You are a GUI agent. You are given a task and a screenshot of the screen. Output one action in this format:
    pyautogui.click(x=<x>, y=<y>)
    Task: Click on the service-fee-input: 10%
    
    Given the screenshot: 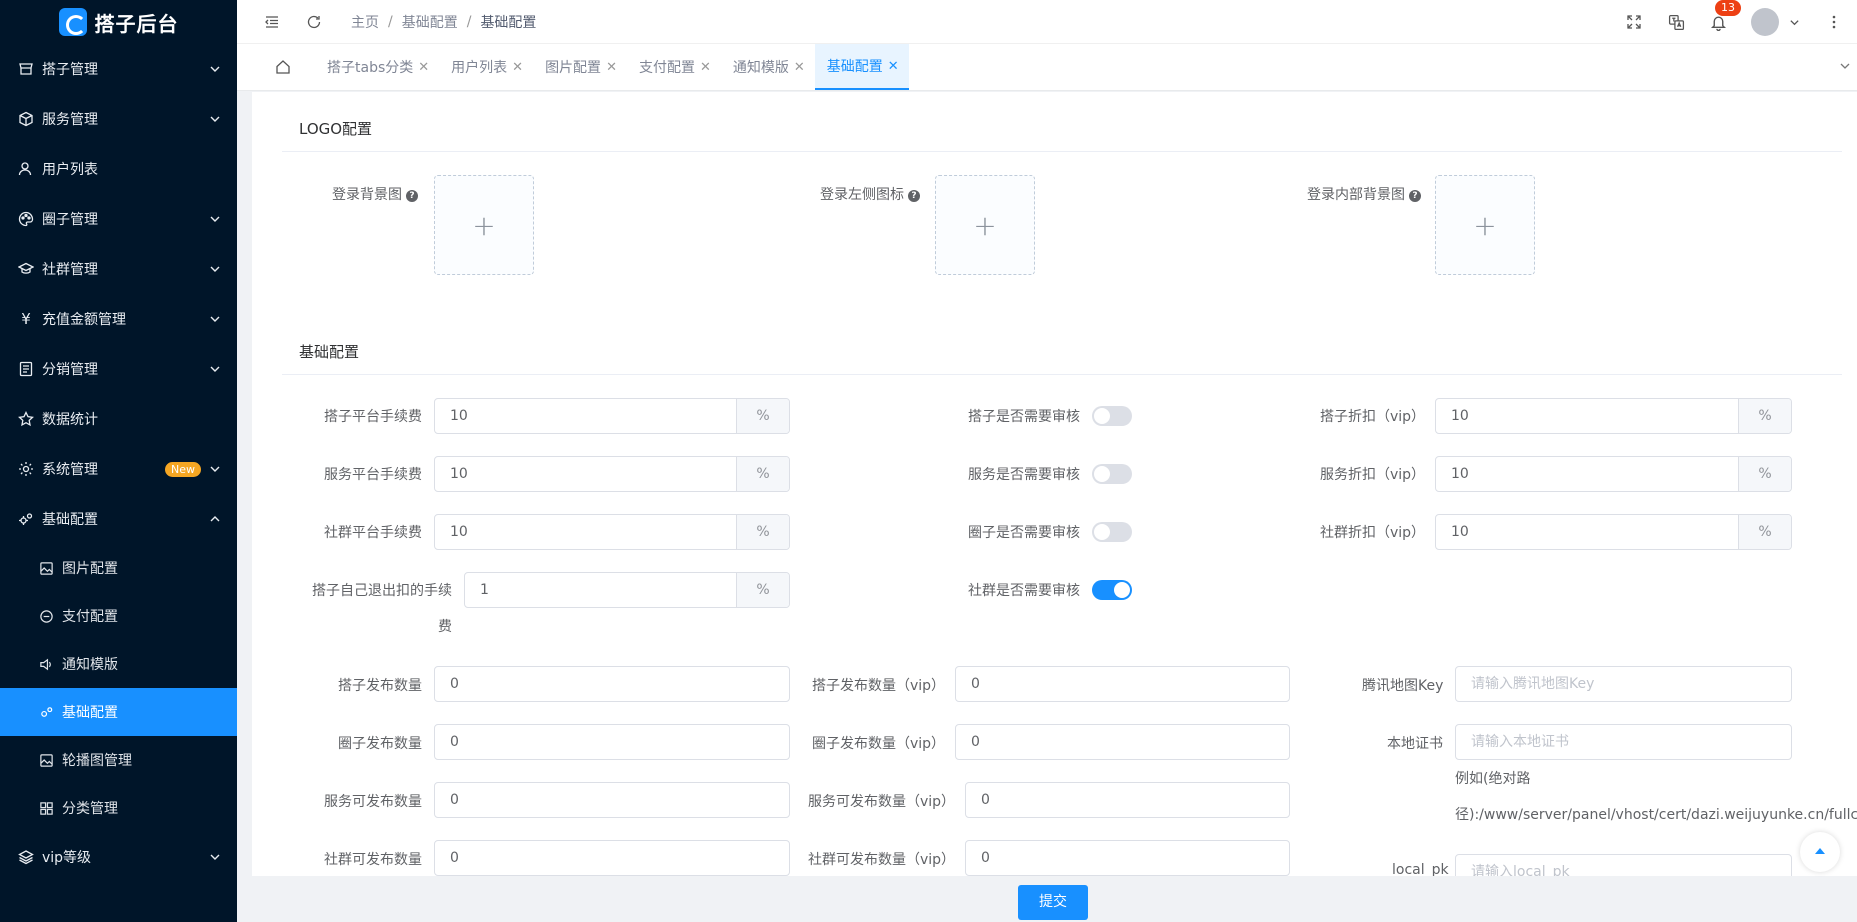 What is the action you would take?
    pyautogui.click(x=612, y=474)
    